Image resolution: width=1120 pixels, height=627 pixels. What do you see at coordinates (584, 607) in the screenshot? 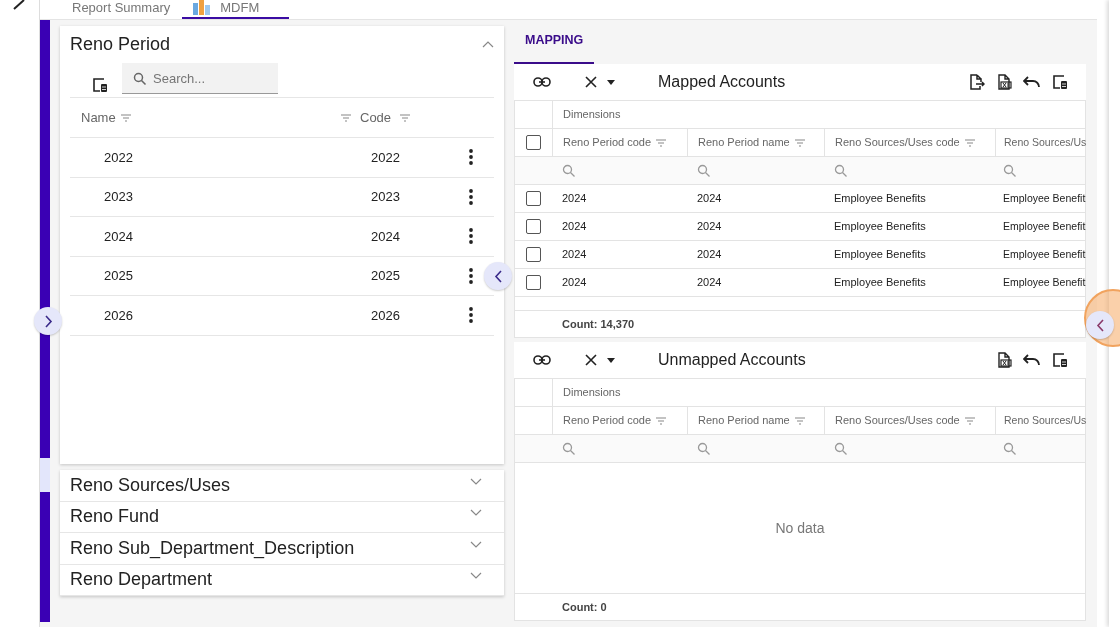
I see `row-count: Count: 0` at bounding box center [584, 607].